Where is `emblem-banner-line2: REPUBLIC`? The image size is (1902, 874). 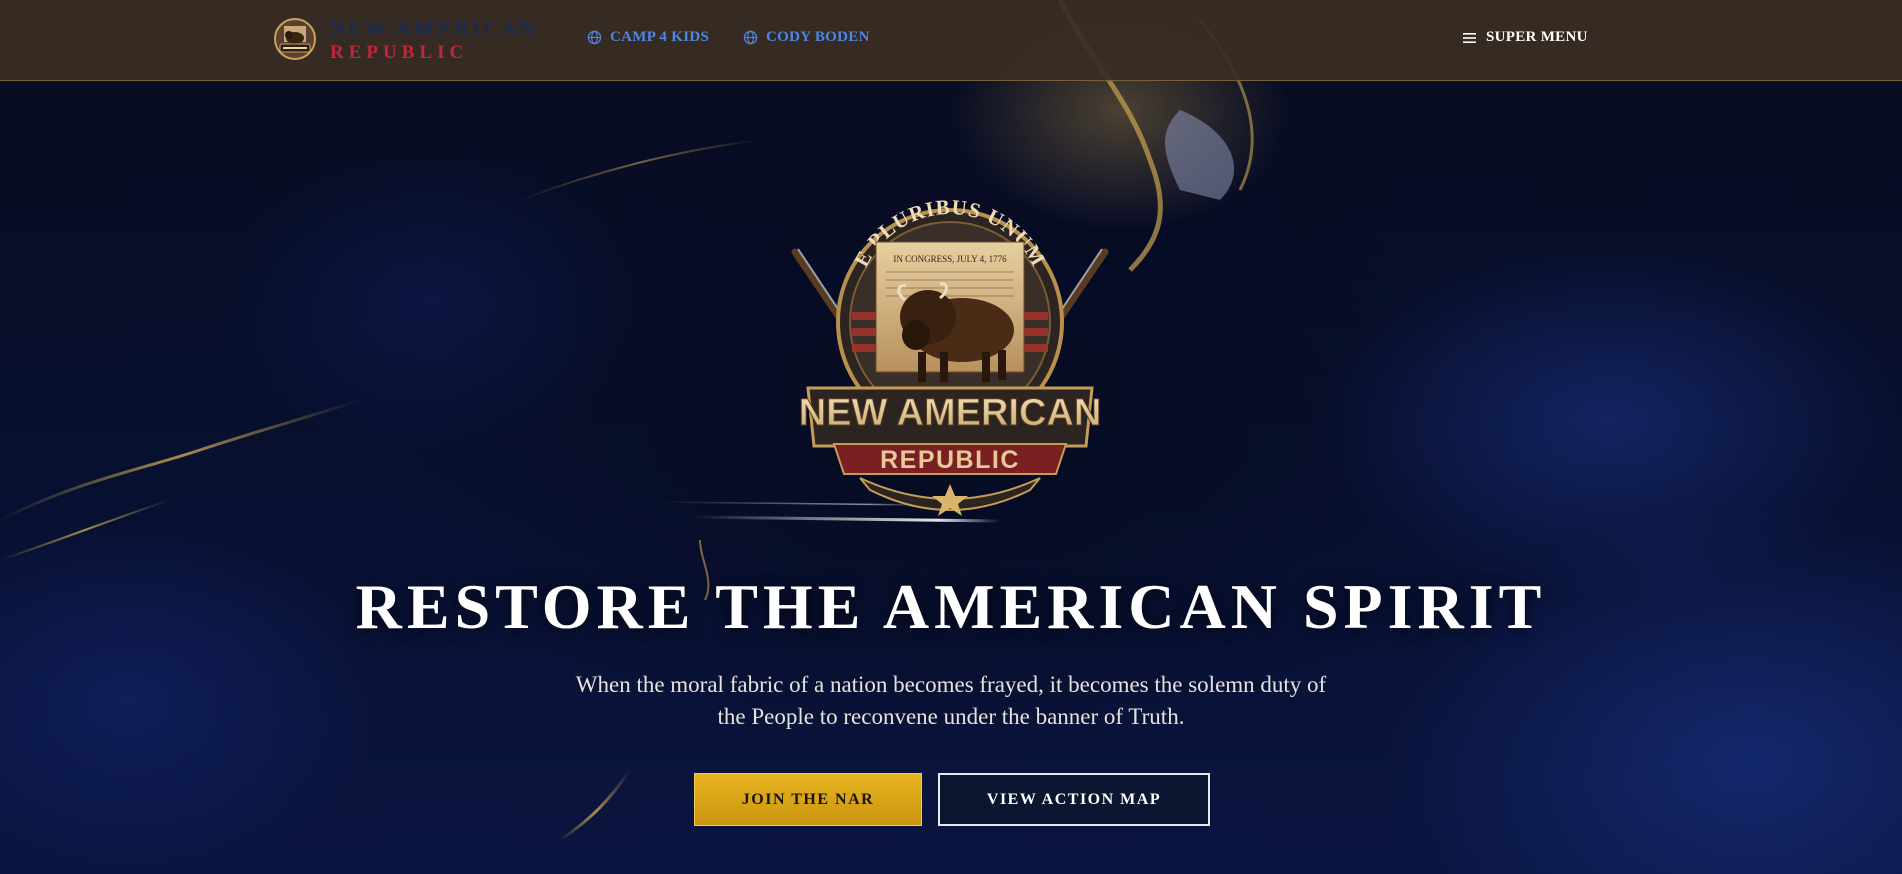 emblem-banner-line2: REPUBLIC is located at coordinates (950, 460).